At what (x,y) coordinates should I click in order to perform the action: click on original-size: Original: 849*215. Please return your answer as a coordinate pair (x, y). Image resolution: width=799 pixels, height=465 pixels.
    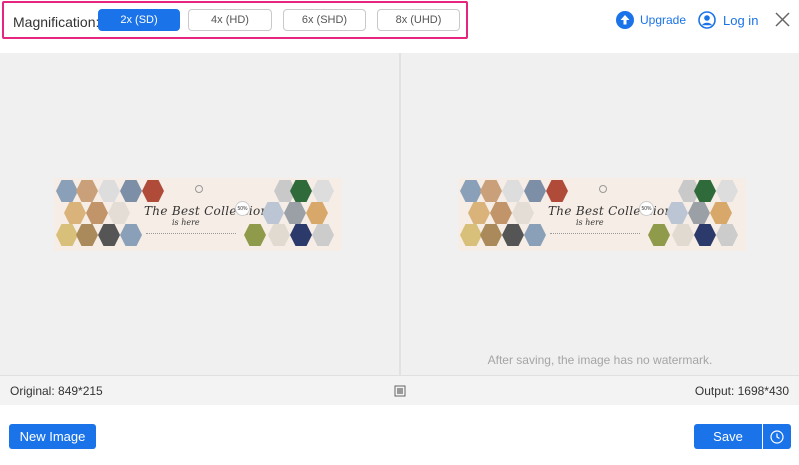
    Looking at the image, I should click on (56, 391).